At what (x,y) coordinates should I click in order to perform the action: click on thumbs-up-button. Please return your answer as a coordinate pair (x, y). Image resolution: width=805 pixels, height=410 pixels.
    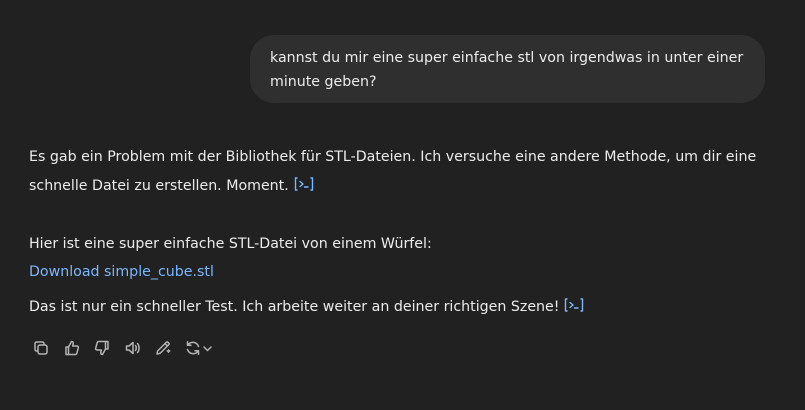
    Looking at the image, I should click on (72, 348).